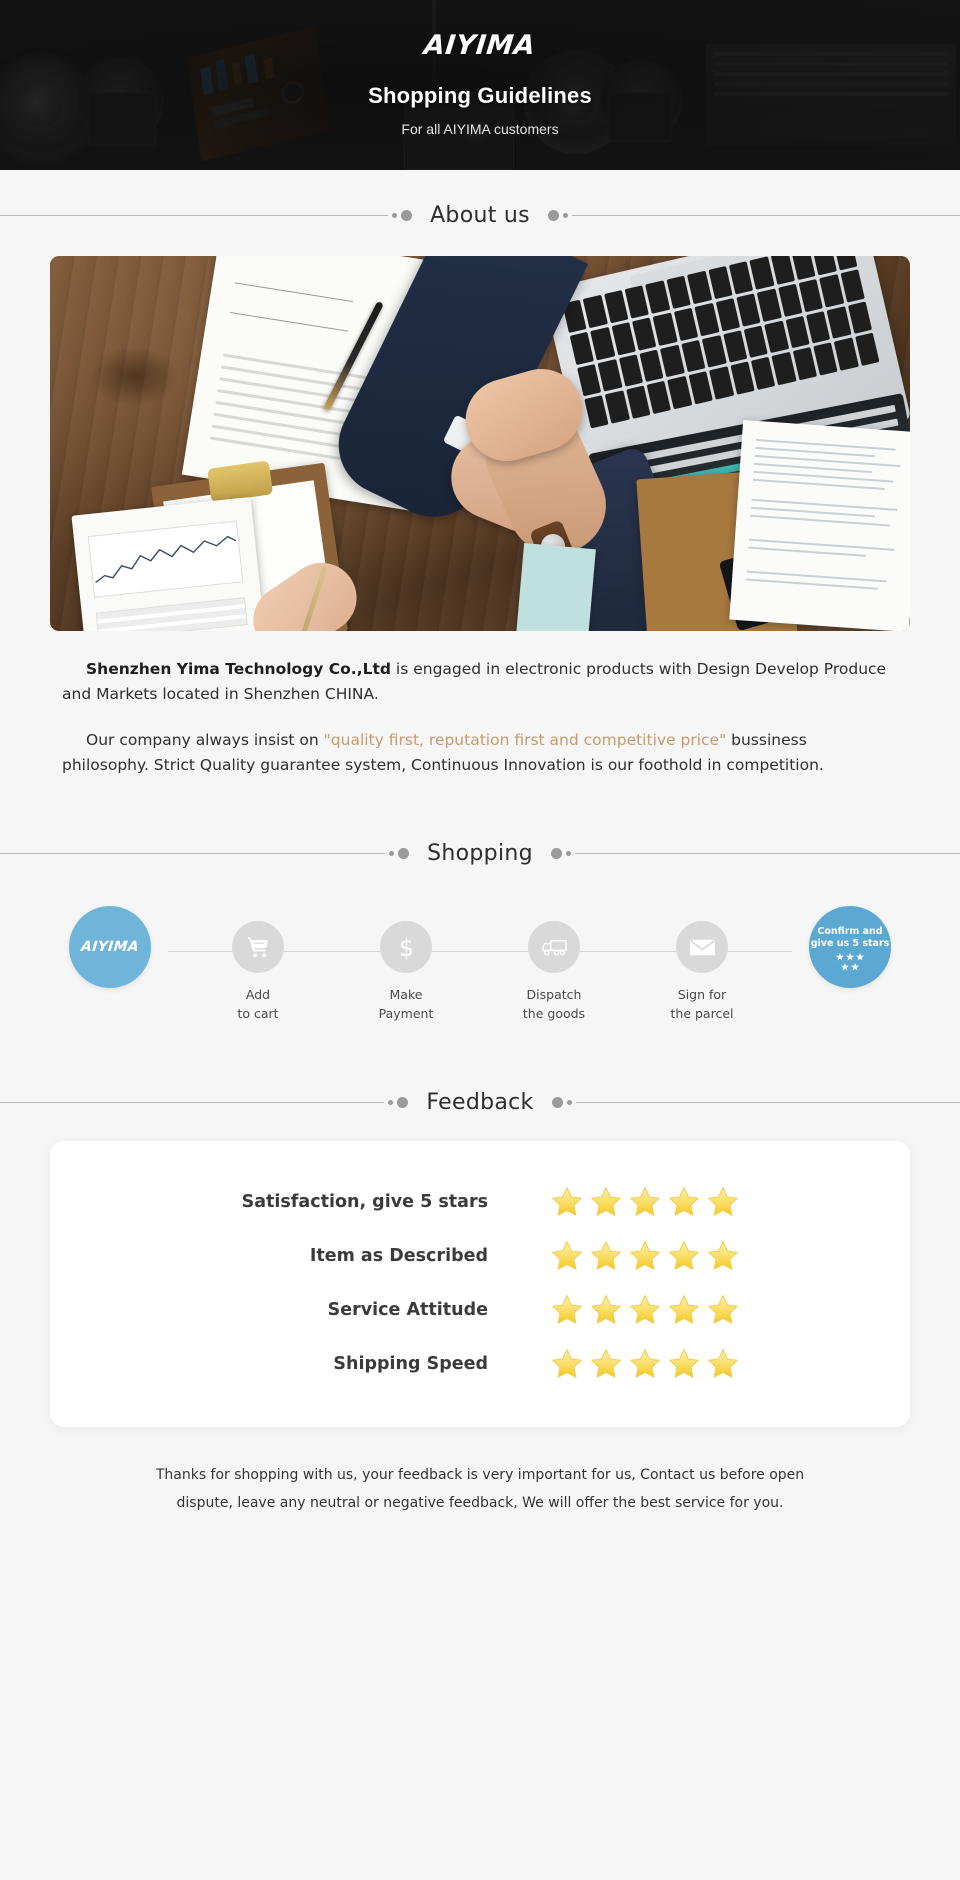 The height and width of the screenshot is (1880, 960). I want to click on step-label-sign-for-parcel: Sign for the parcel, so click(702, 1004).